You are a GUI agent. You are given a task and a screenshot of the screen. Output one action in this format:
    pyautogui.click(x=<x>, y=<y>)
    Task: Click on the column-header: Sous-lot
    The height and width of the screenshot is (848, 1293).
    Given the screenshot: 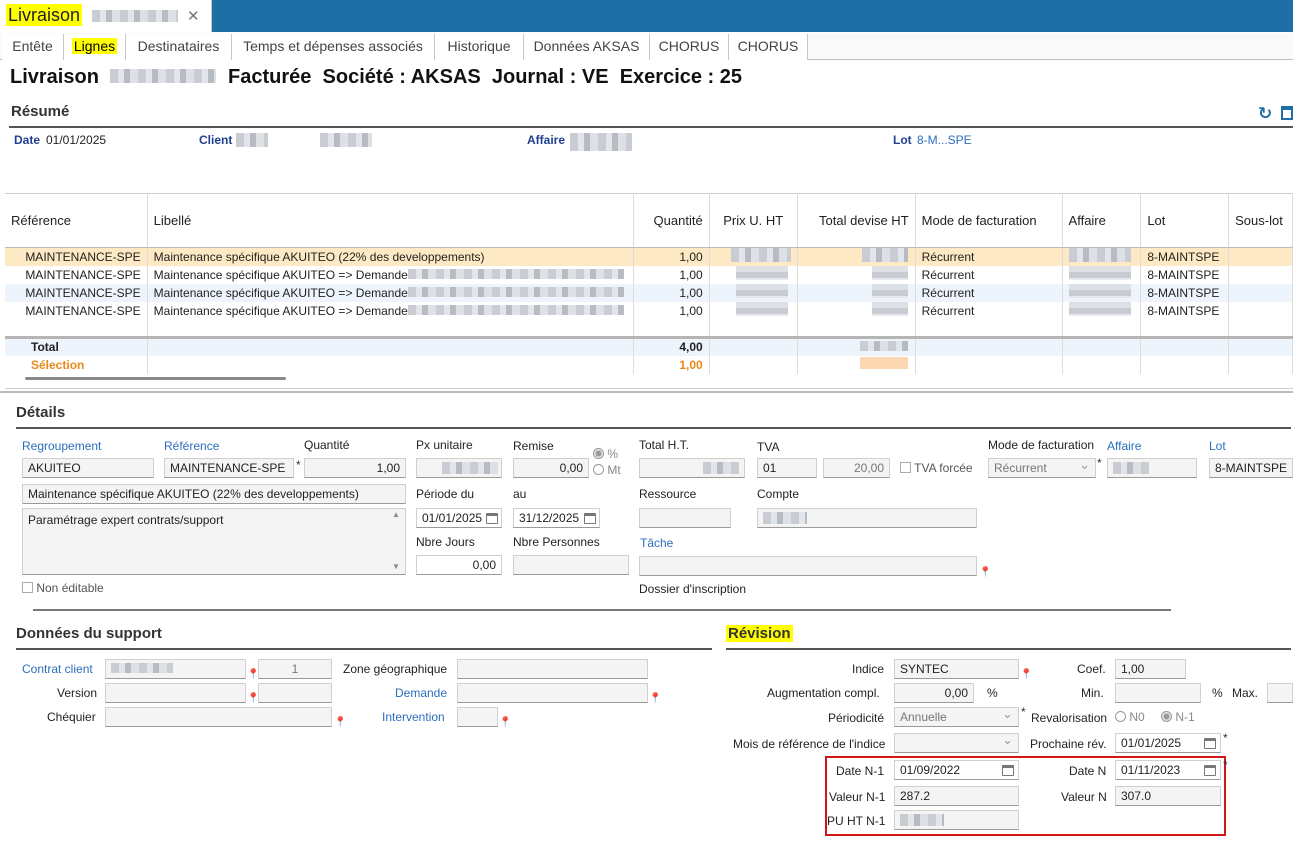 What is the action you would take?
    pyautogui.click(x=1260, y=220)
    